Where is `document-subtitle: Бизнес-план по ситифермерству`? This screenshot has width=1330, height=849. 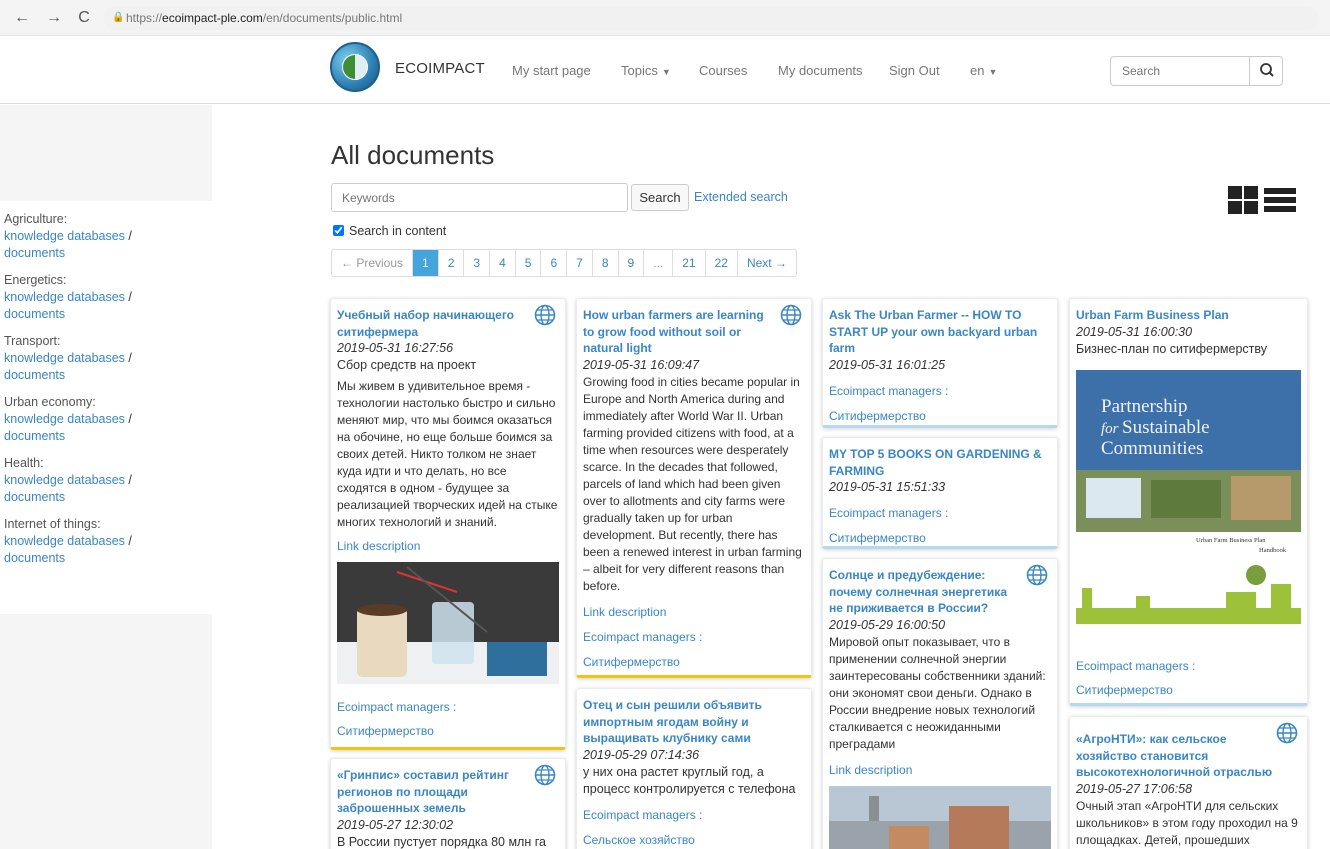
document-subtitle: Бизнес-план по ситифермерству is located at coordinates (1171, 348).